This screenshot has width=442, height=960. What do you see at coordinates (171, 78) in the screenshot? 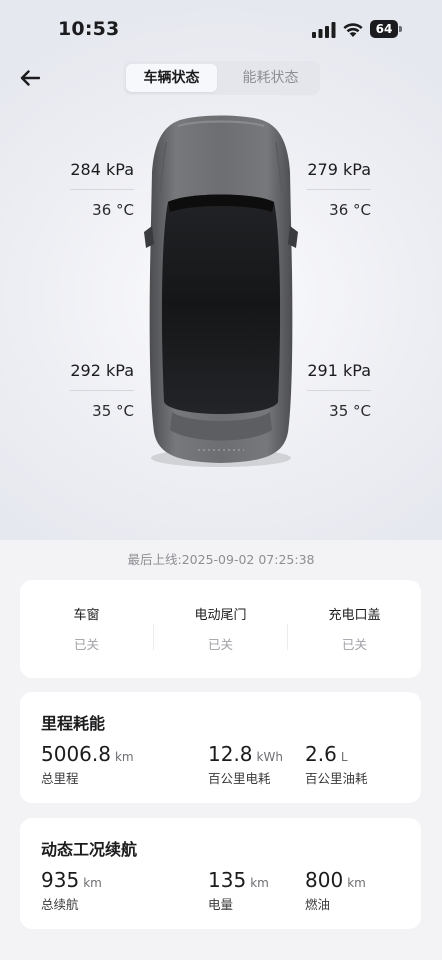
I see `tab-vehicle-status: 车辆状态` at bounding box center [171, 78].